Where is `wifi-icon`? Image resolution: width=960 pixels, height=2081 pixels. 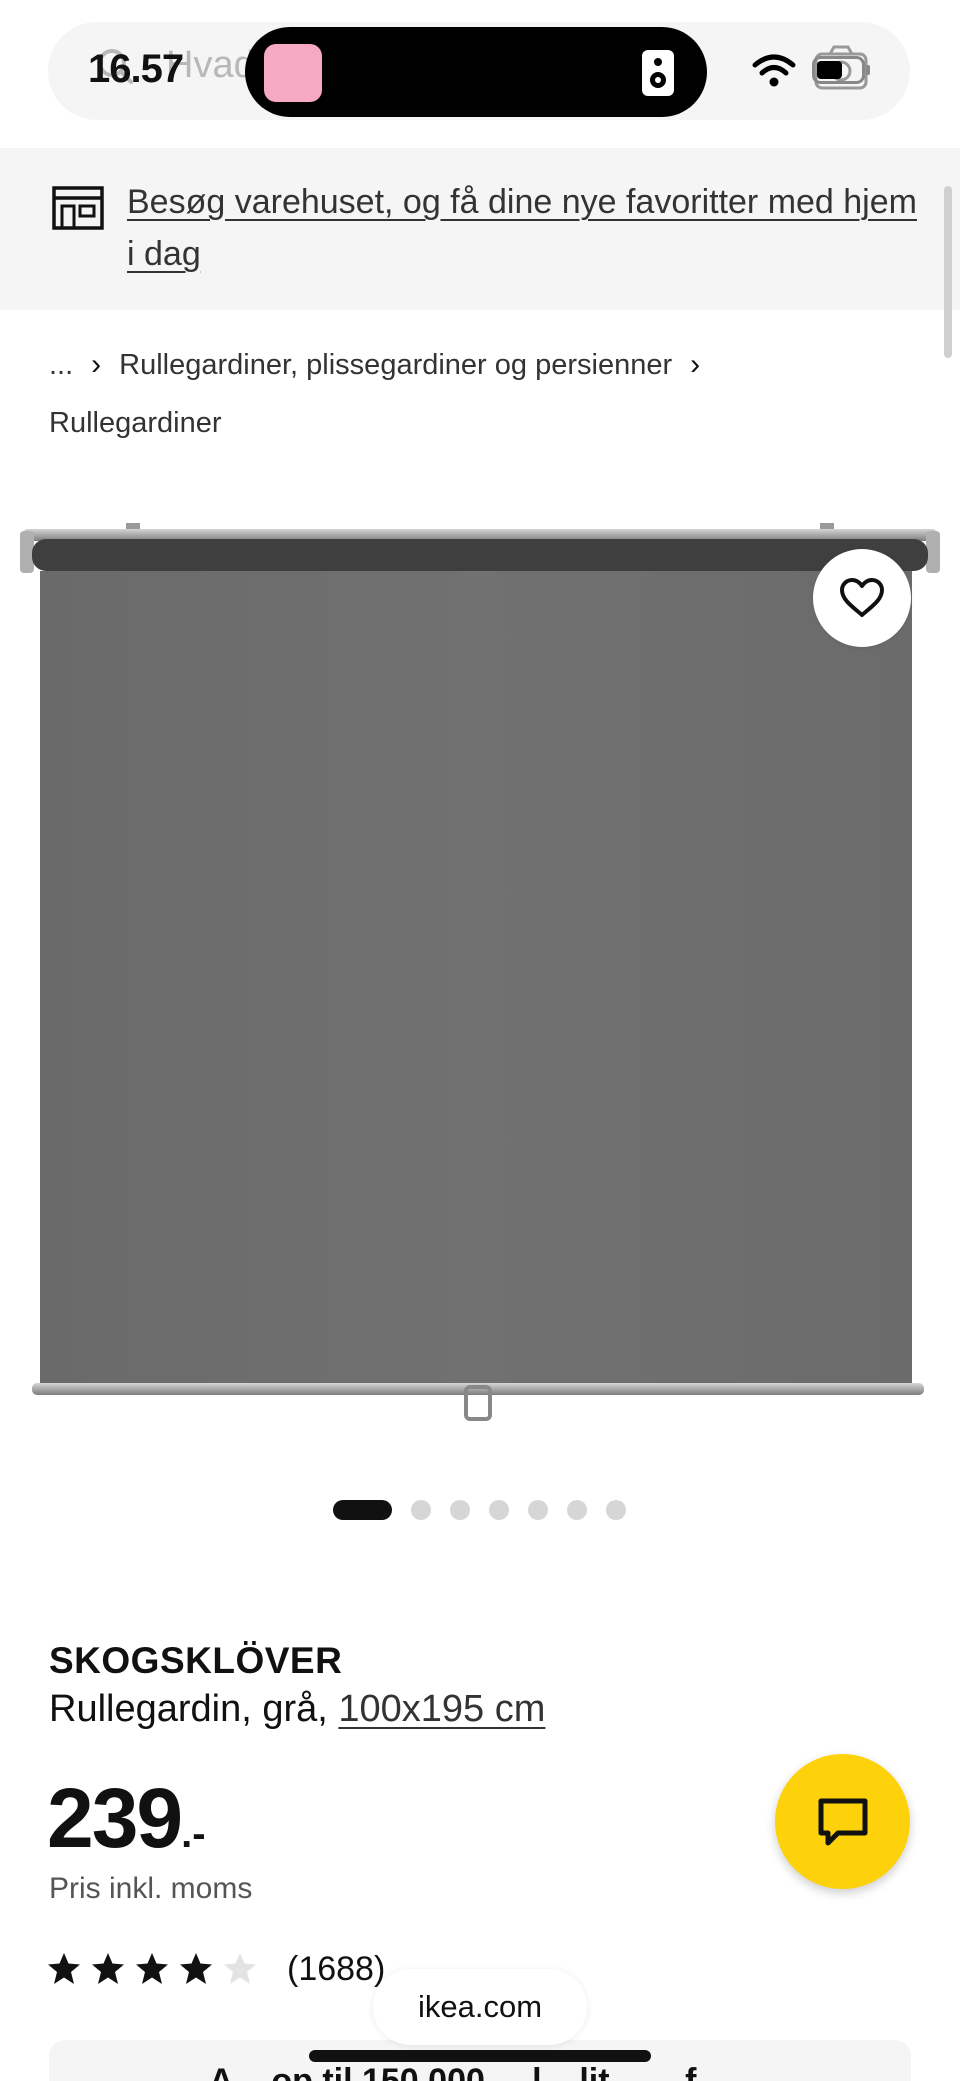 wifi-icon is located at coordinates (774, 71).